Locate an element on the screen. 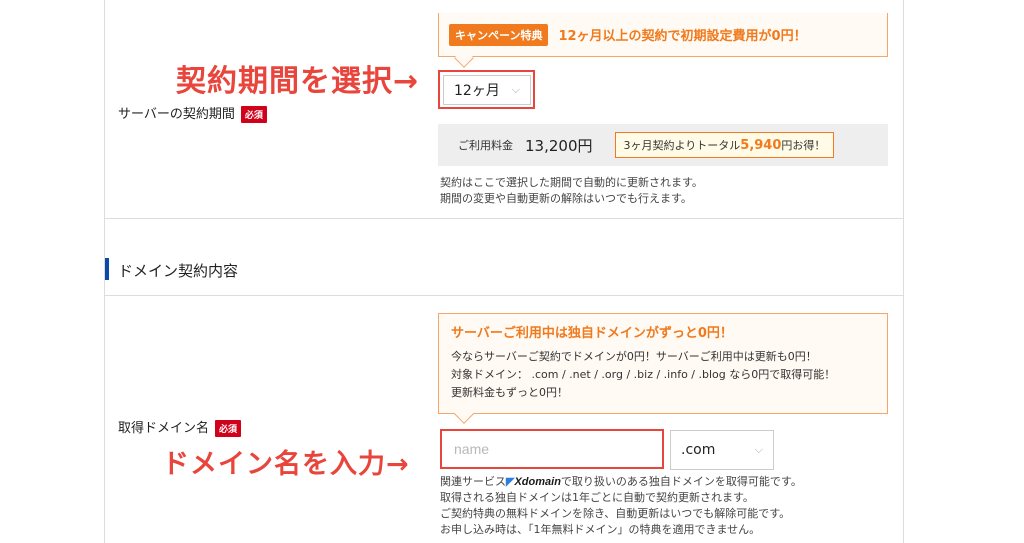  service-suffix: で取り扱いのある独自ドメインを取得可能です。 is located at coordinates (681, 481).